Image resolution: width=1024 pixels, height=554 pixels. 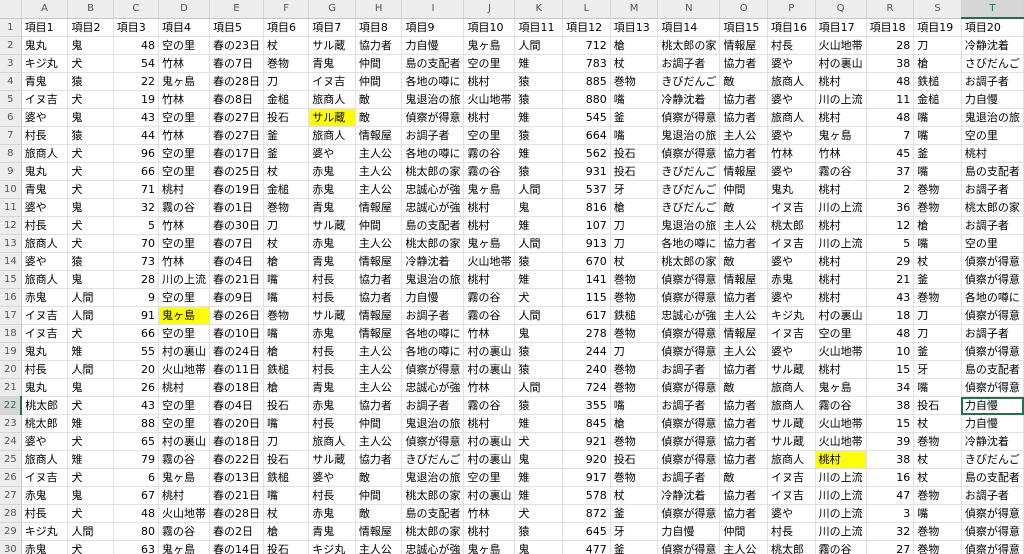 I want to click on row-header: 29, so click(x=11, y=531).